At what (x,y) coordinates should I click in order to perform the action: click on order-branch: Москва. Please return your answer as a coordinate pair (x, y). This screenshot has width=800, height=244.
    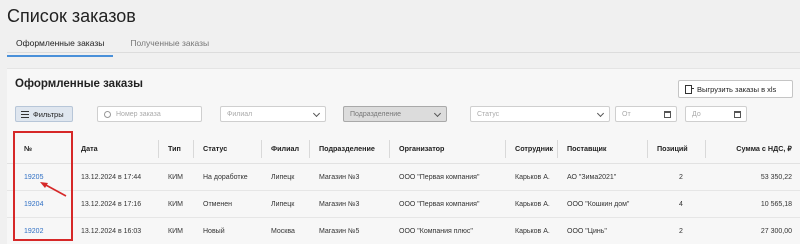
    Looking at the image, I should click on (283, 231).